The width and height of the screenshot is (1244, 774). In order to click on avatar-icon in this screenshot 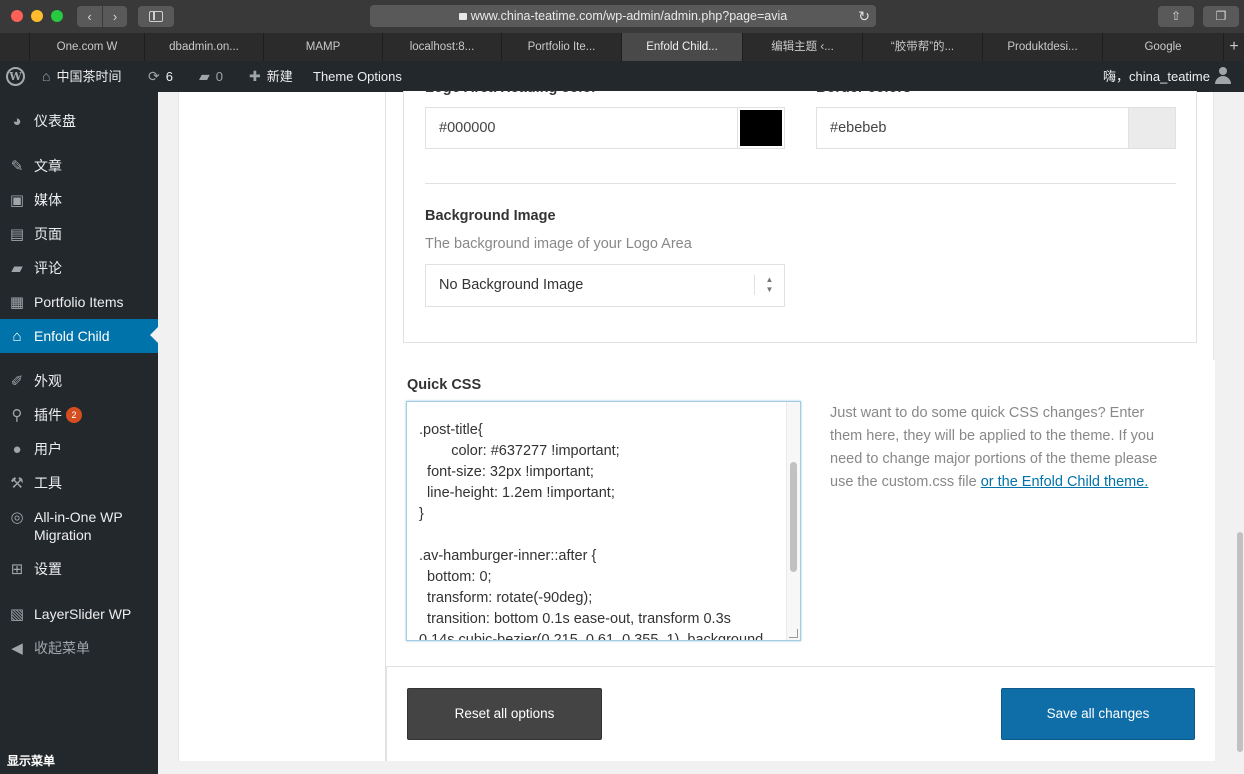, I will do `click(1223, 76)`.